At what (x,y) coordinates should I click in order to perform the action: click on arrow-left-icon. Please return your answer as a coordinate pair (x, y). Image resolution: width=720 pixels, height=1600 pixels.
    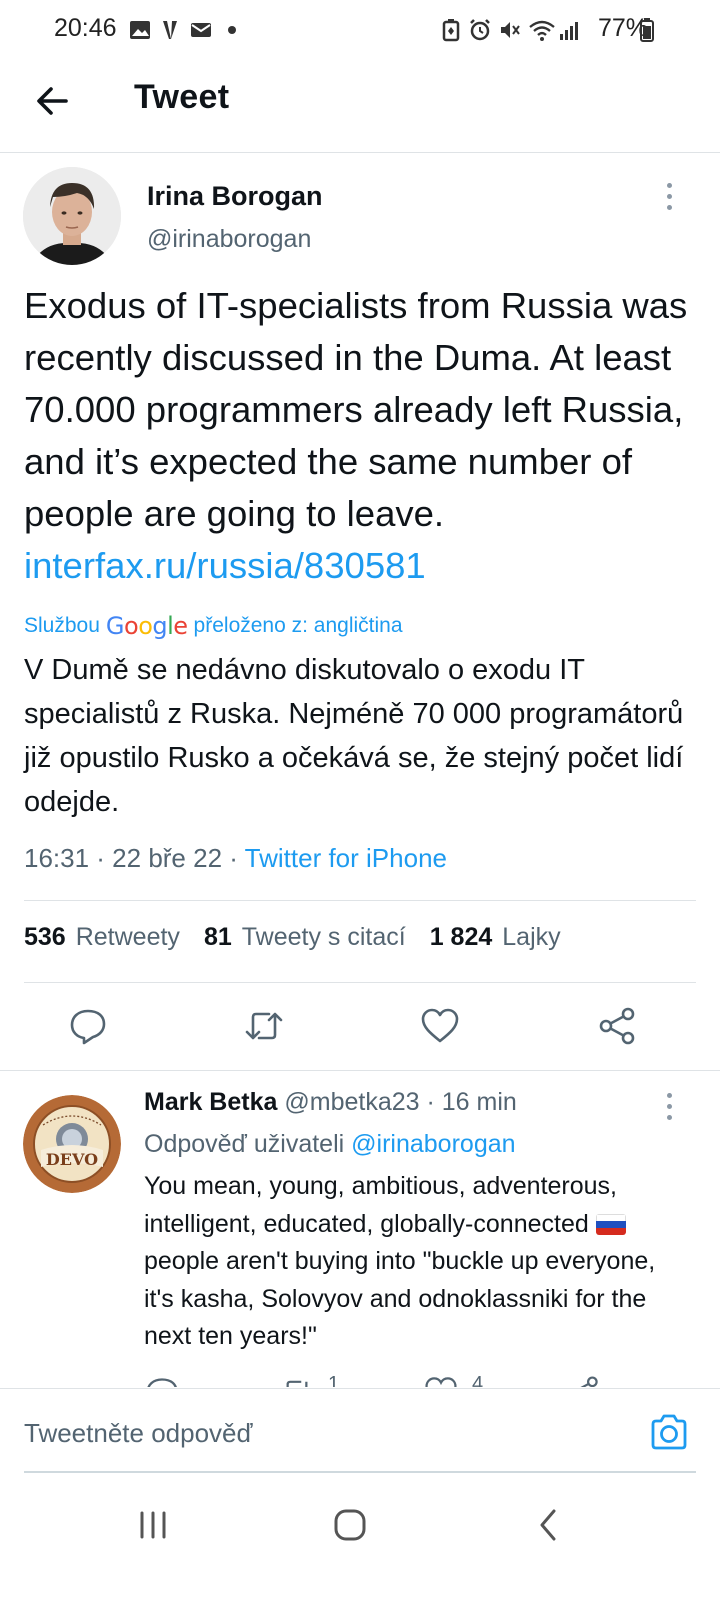
    Looking at the image, I should click on (52, 101).